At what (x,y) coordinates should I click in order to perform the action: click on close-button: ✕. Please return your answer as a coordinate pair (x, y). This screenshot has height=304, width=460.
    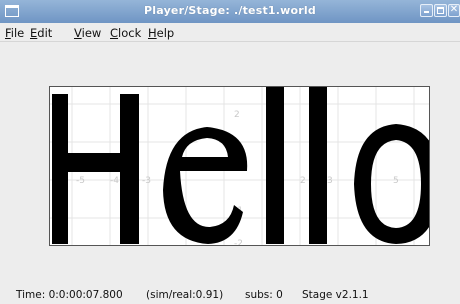
    Looking at the image, I should click on (454, 10).